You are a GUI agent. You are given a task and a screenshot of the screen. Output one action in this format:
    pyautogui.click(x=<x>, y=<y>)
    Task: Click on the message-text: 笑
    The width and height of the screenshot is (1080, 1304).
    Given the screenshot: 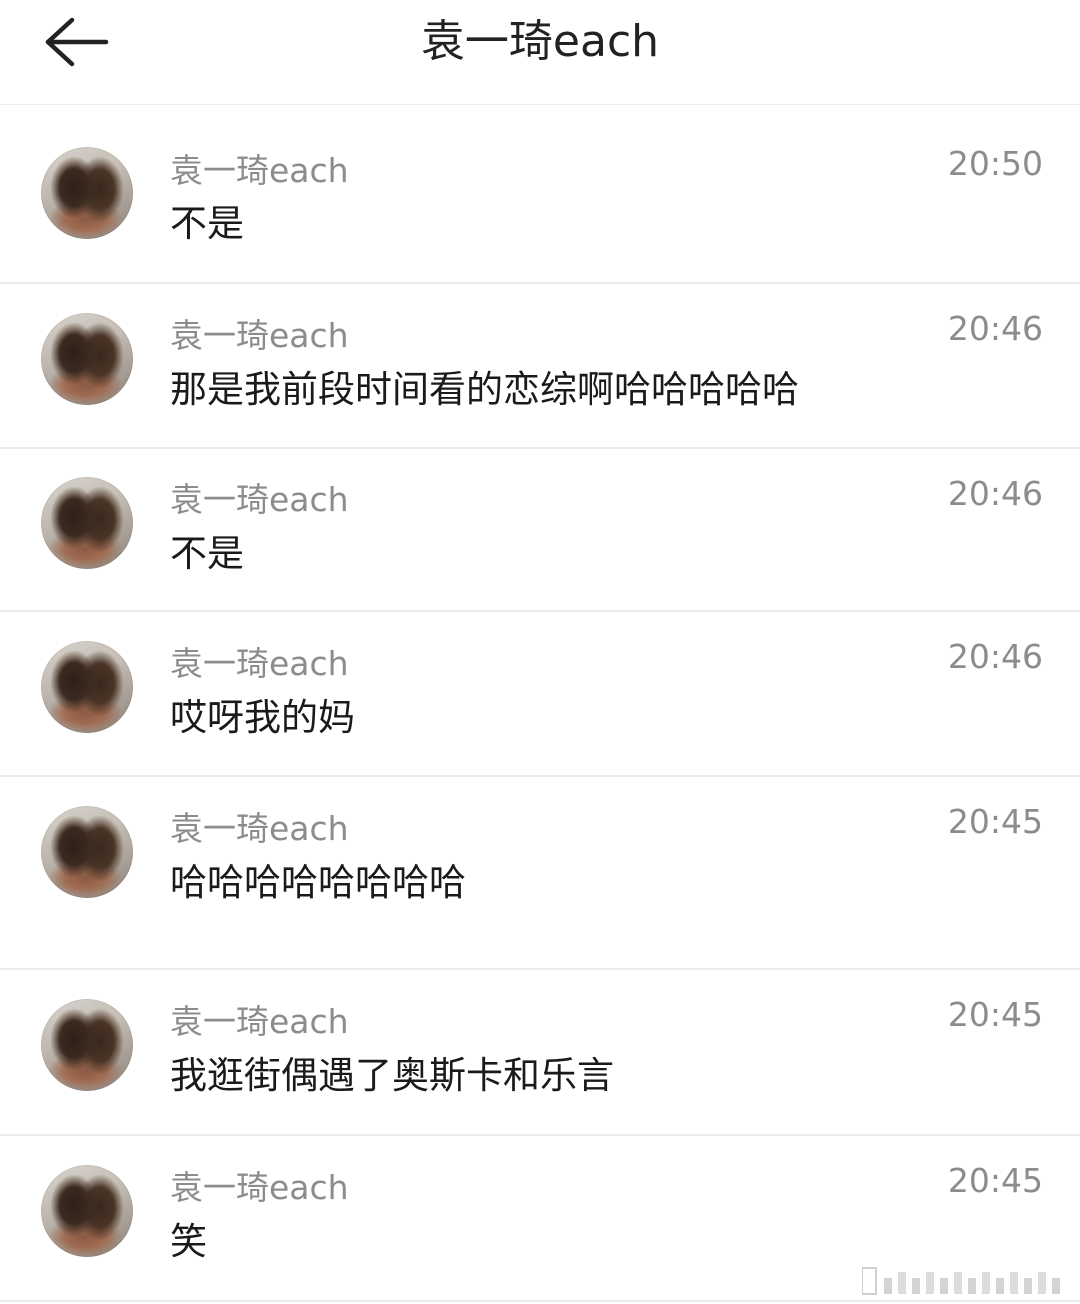 What is the action you would take?
    pyautogui.click(x=188, y=1241)
    